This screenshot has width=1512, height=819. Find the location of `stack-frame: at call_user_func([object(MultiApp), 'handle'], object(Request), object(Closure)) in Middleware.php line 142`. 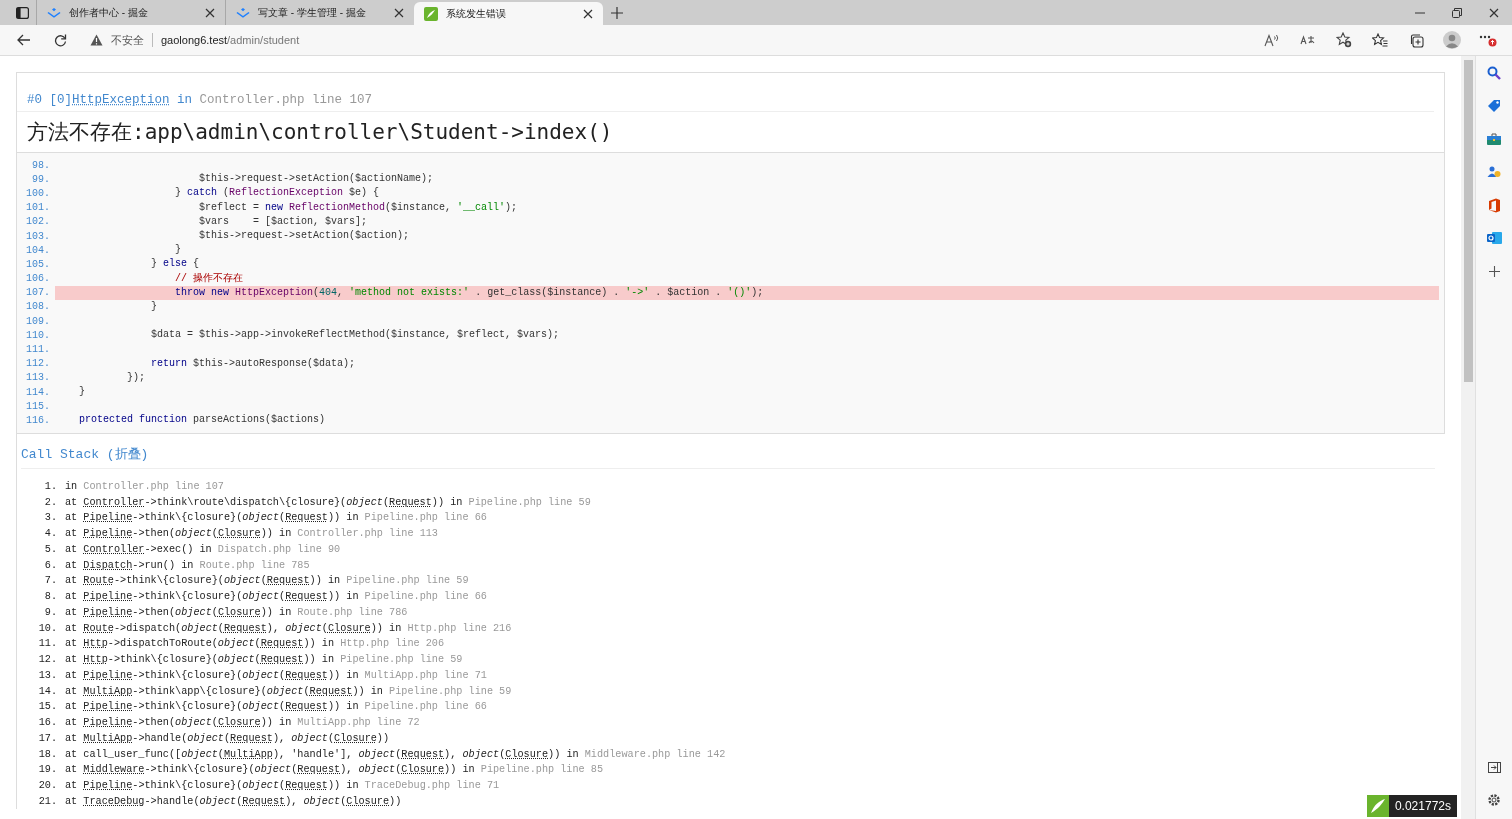

stack-frame: at call_user_func([object(MultiApp), 'handle'], object(Request), object(Closure)) in Middleware.php line 142 is located at coordinates (395, 754).